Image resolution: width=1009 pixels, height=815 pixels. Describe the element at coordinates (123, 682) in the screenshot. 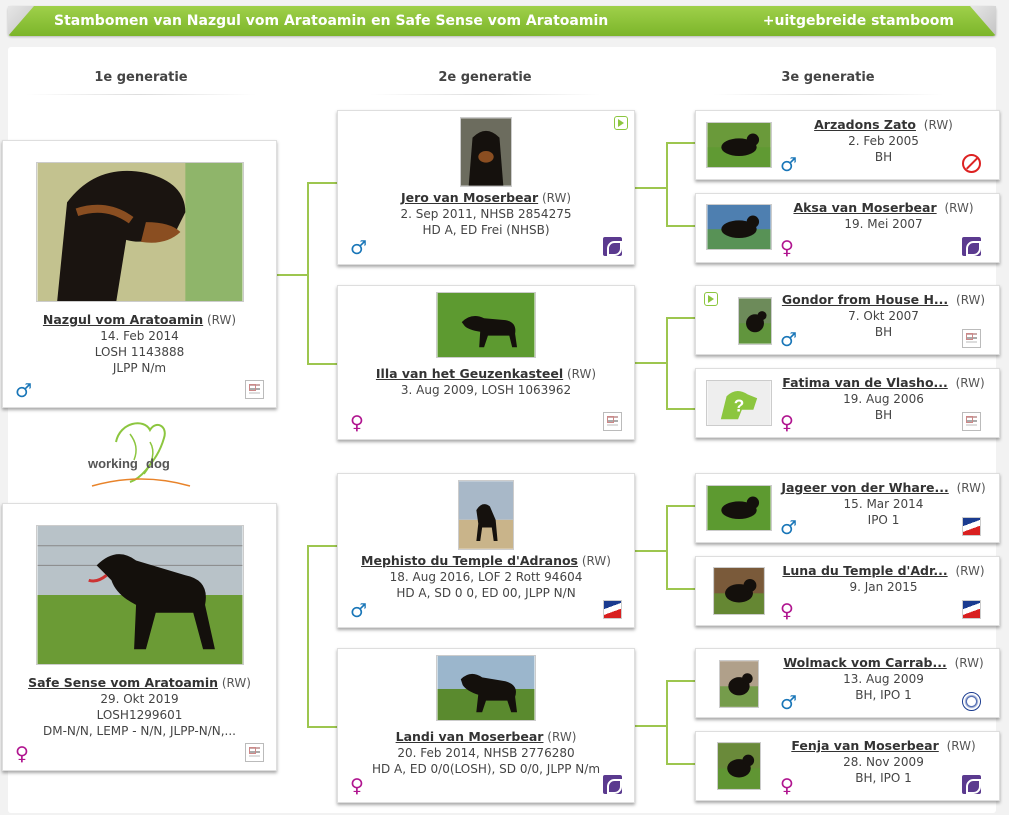

I see `dog-name-link: Safe Sense vom Aratoamin` at that location.